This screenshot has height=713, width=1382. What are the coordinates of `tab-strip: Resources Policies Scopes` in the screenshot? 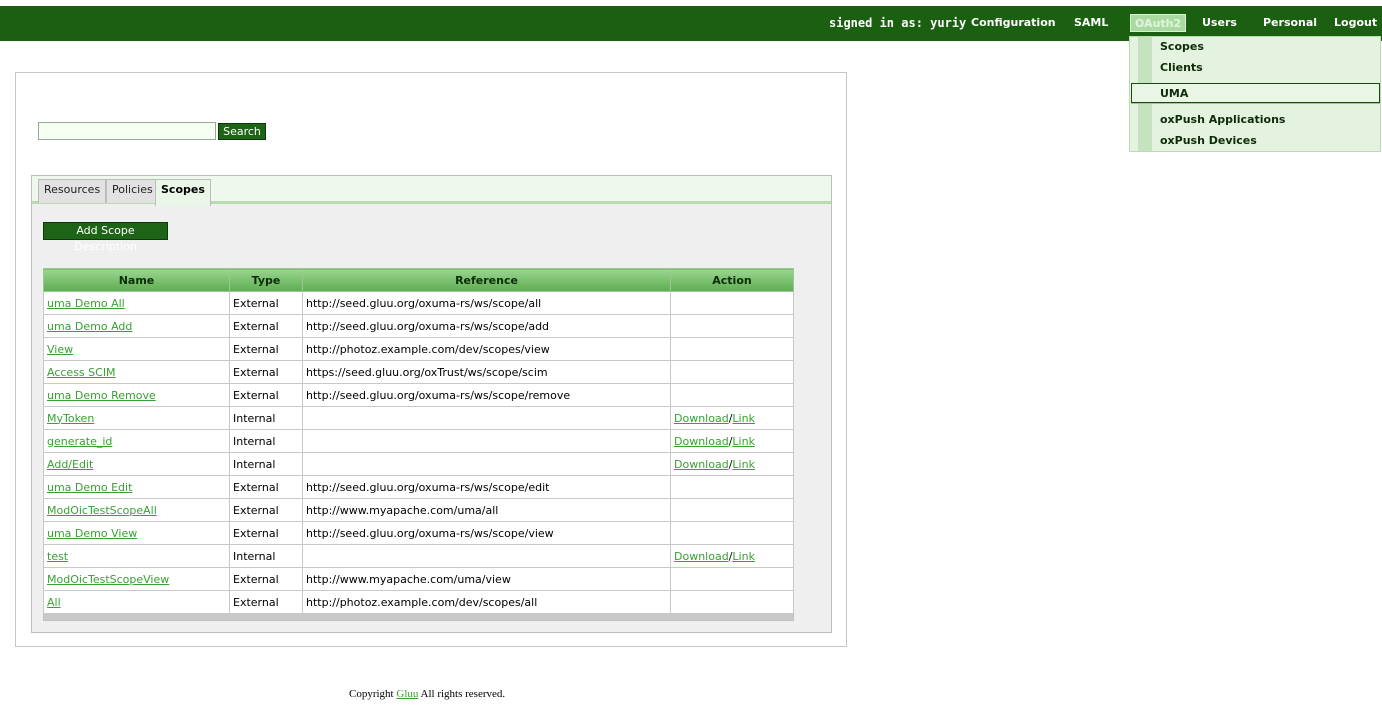 It's located at (431, 191).